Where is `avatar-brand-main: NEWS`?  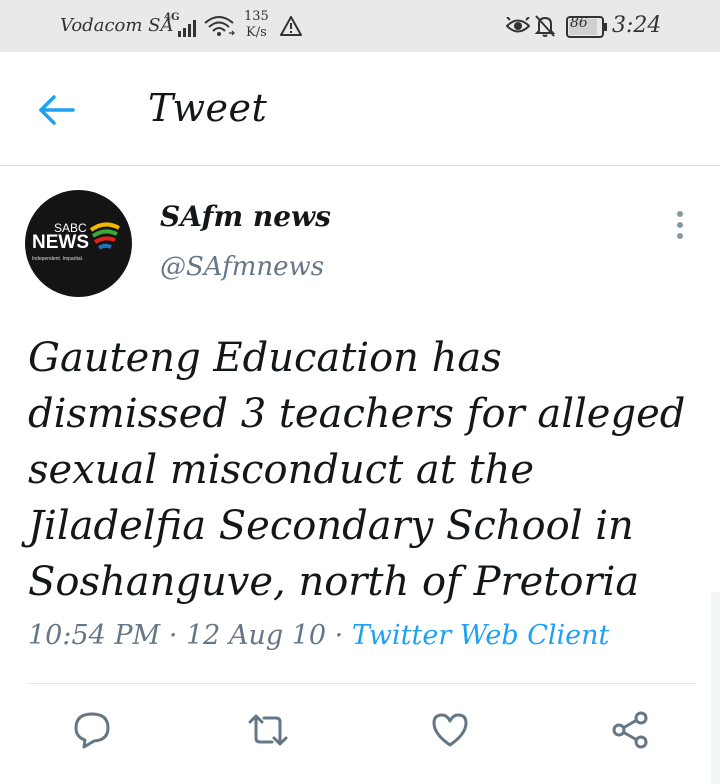
avatar-brand-main: NEWS is located at coordinates (60, 242).